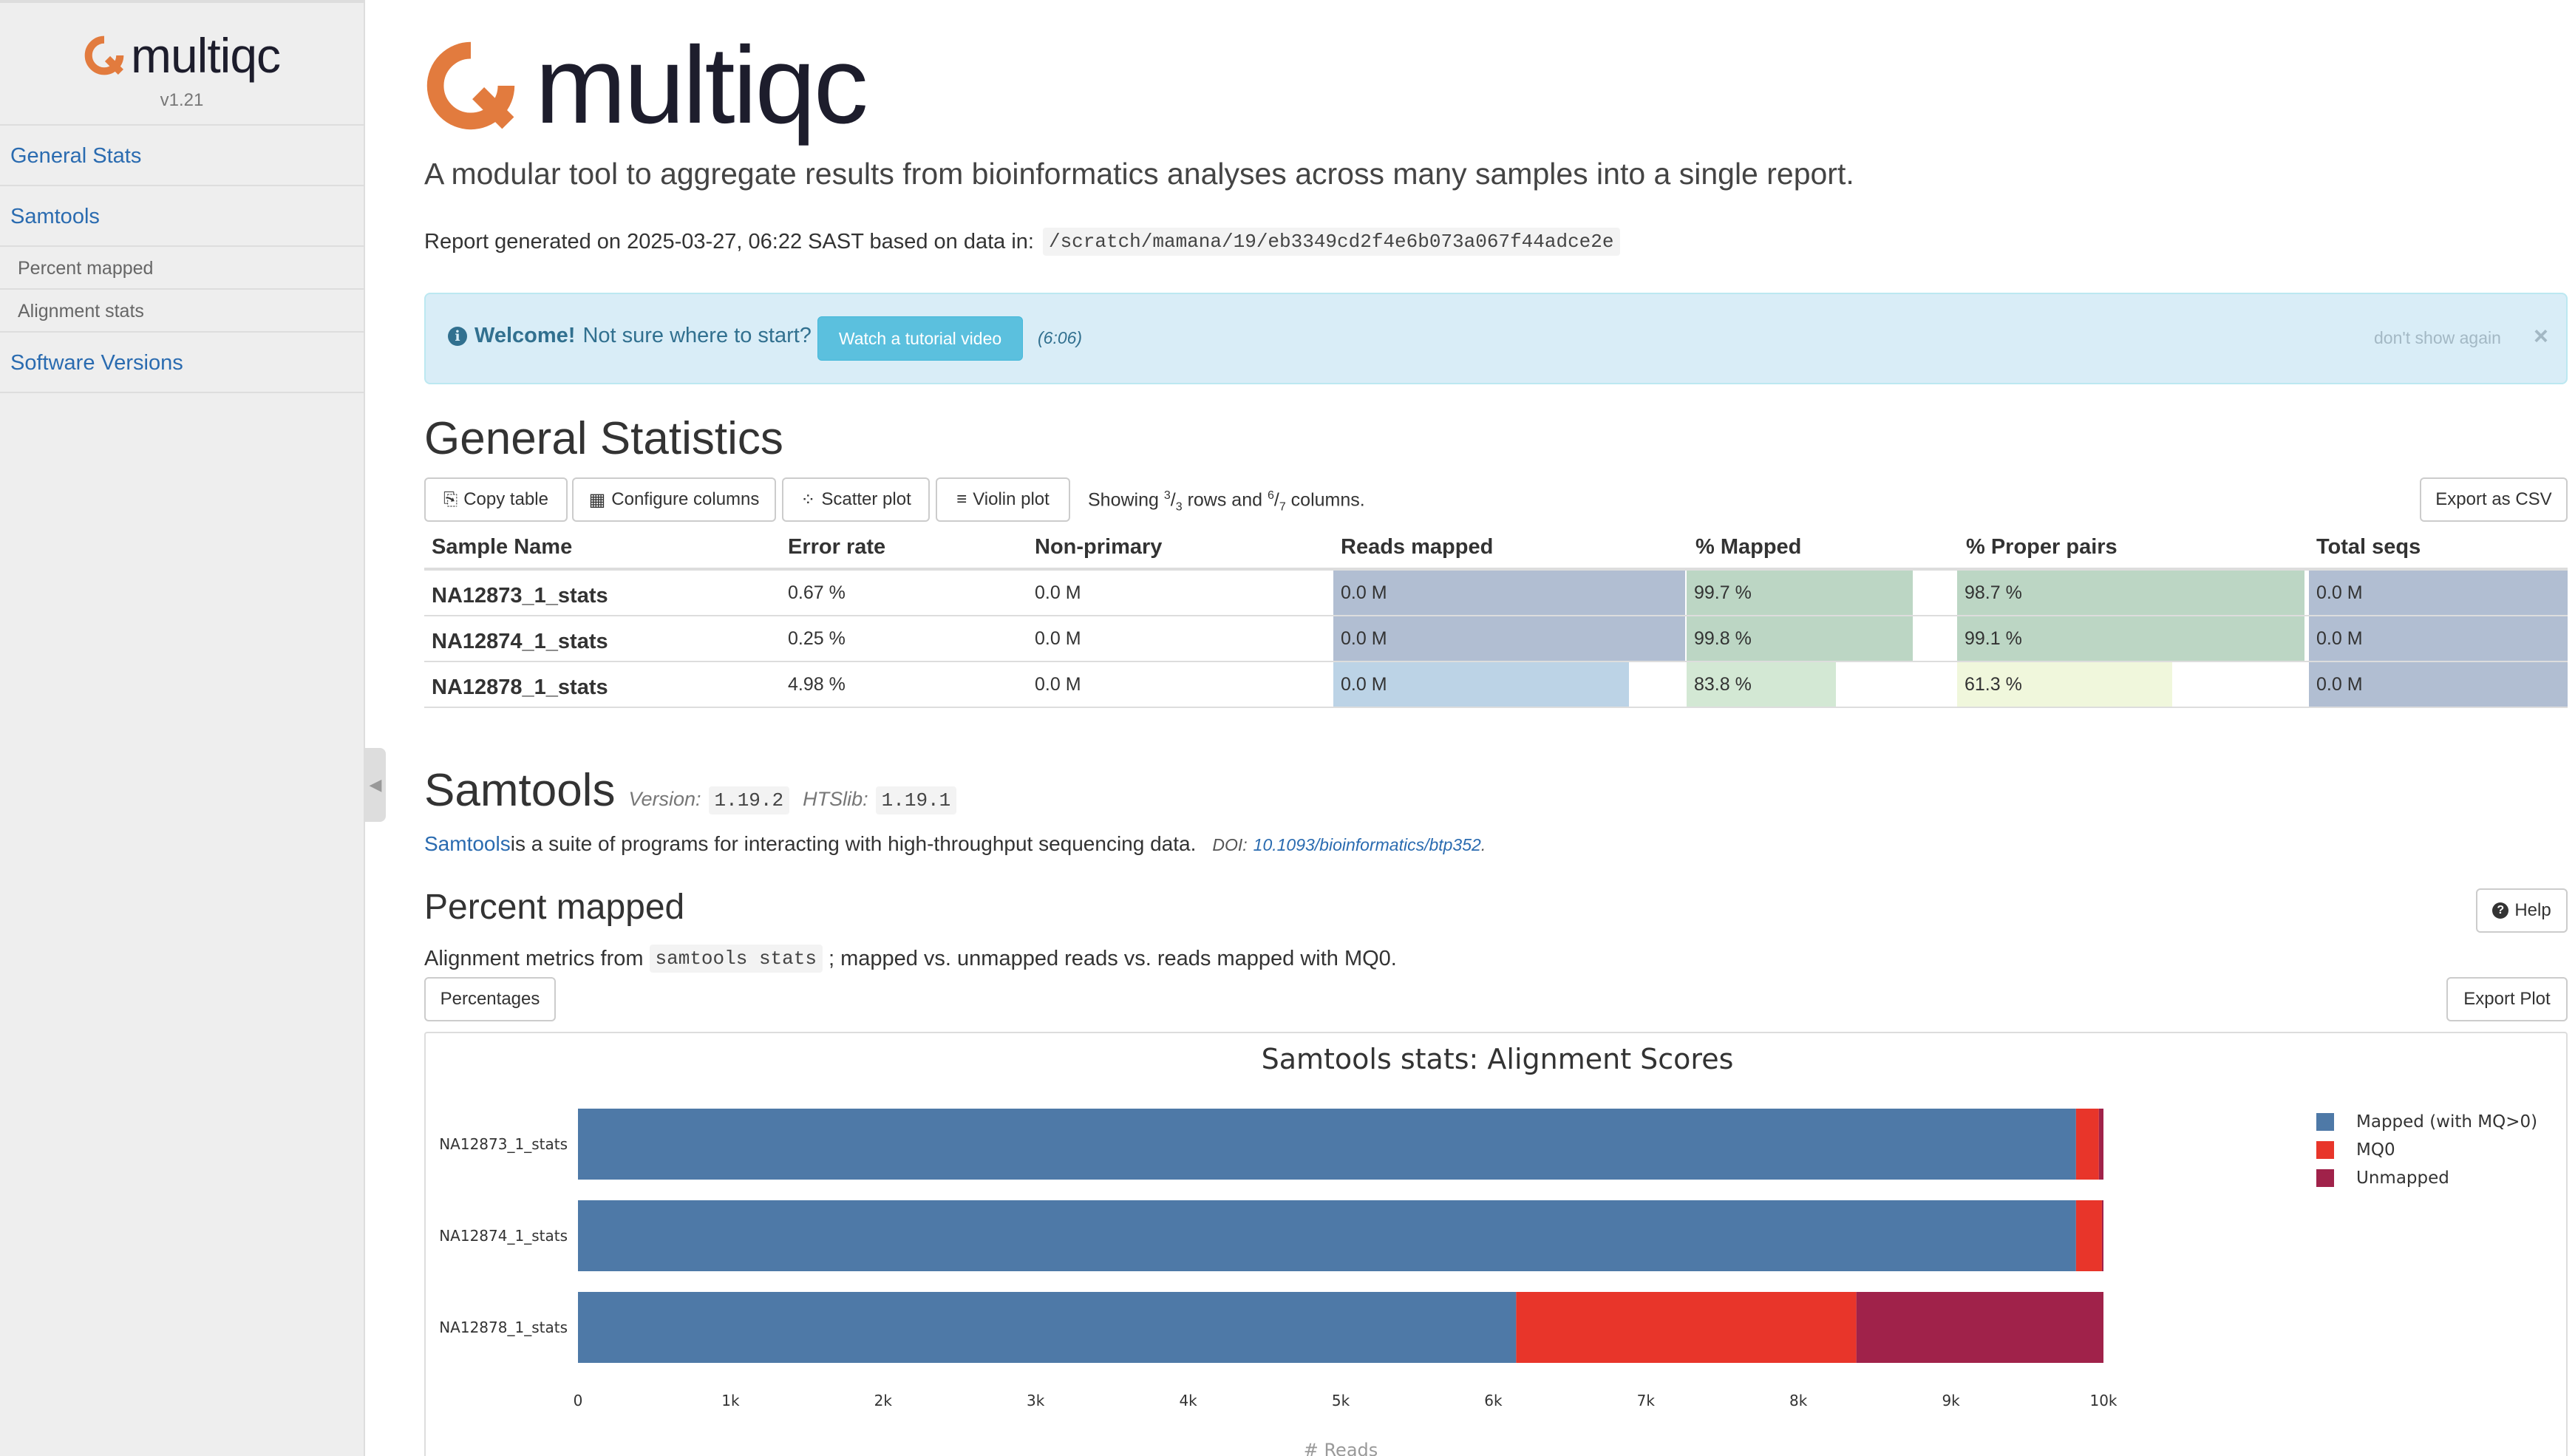 The height and width of the screenshot is (1456, 2575). Describe the element at coordinates (182, 156) in the screenshot. I see `sidebar-item-general-stats: General Stats` at that location.